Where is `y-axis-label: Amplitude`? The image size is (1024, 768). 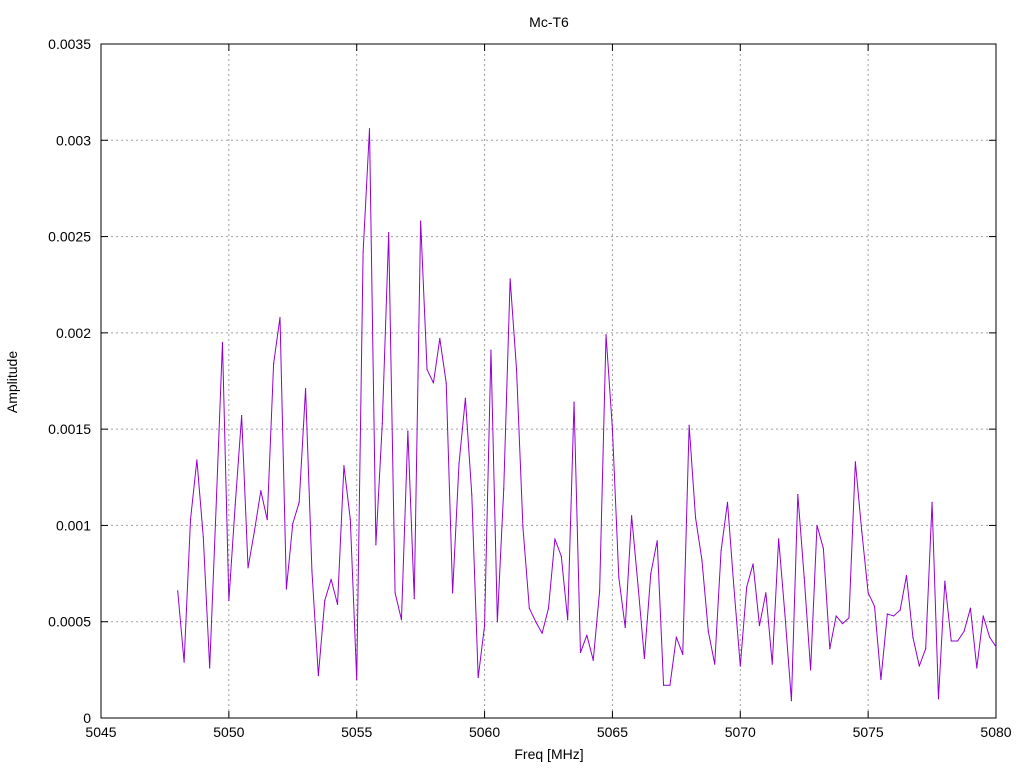 y-axis-label: Amplitude is located at coordinates (12, 382).